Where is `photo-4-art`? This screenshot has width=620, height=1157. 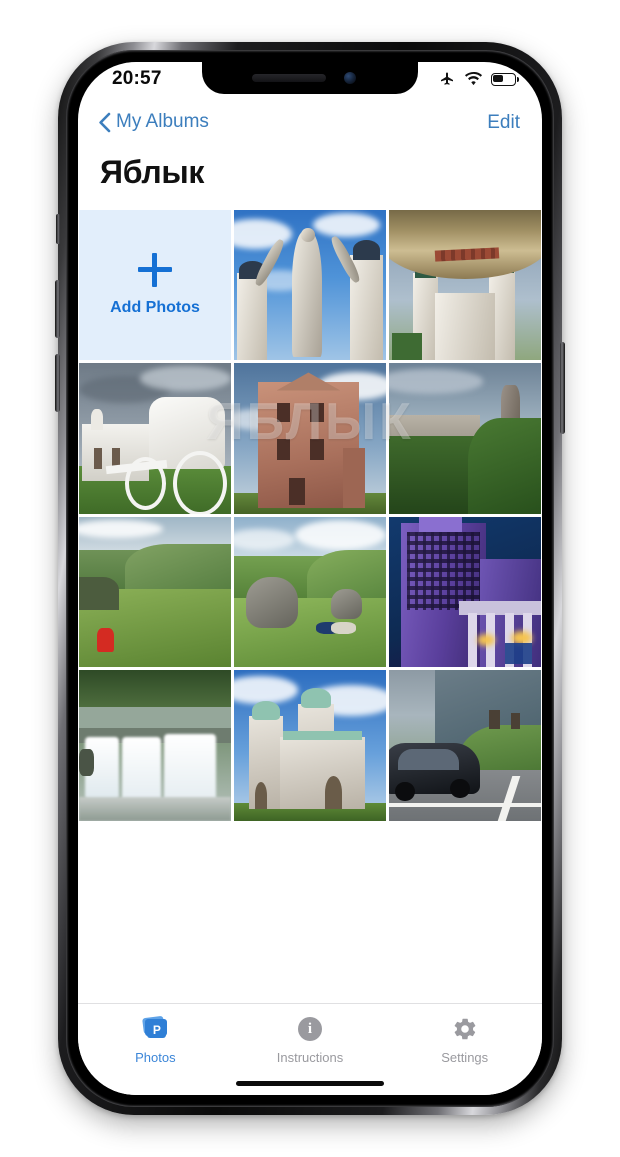
photo-4-art is located at coordinates (310, 438).